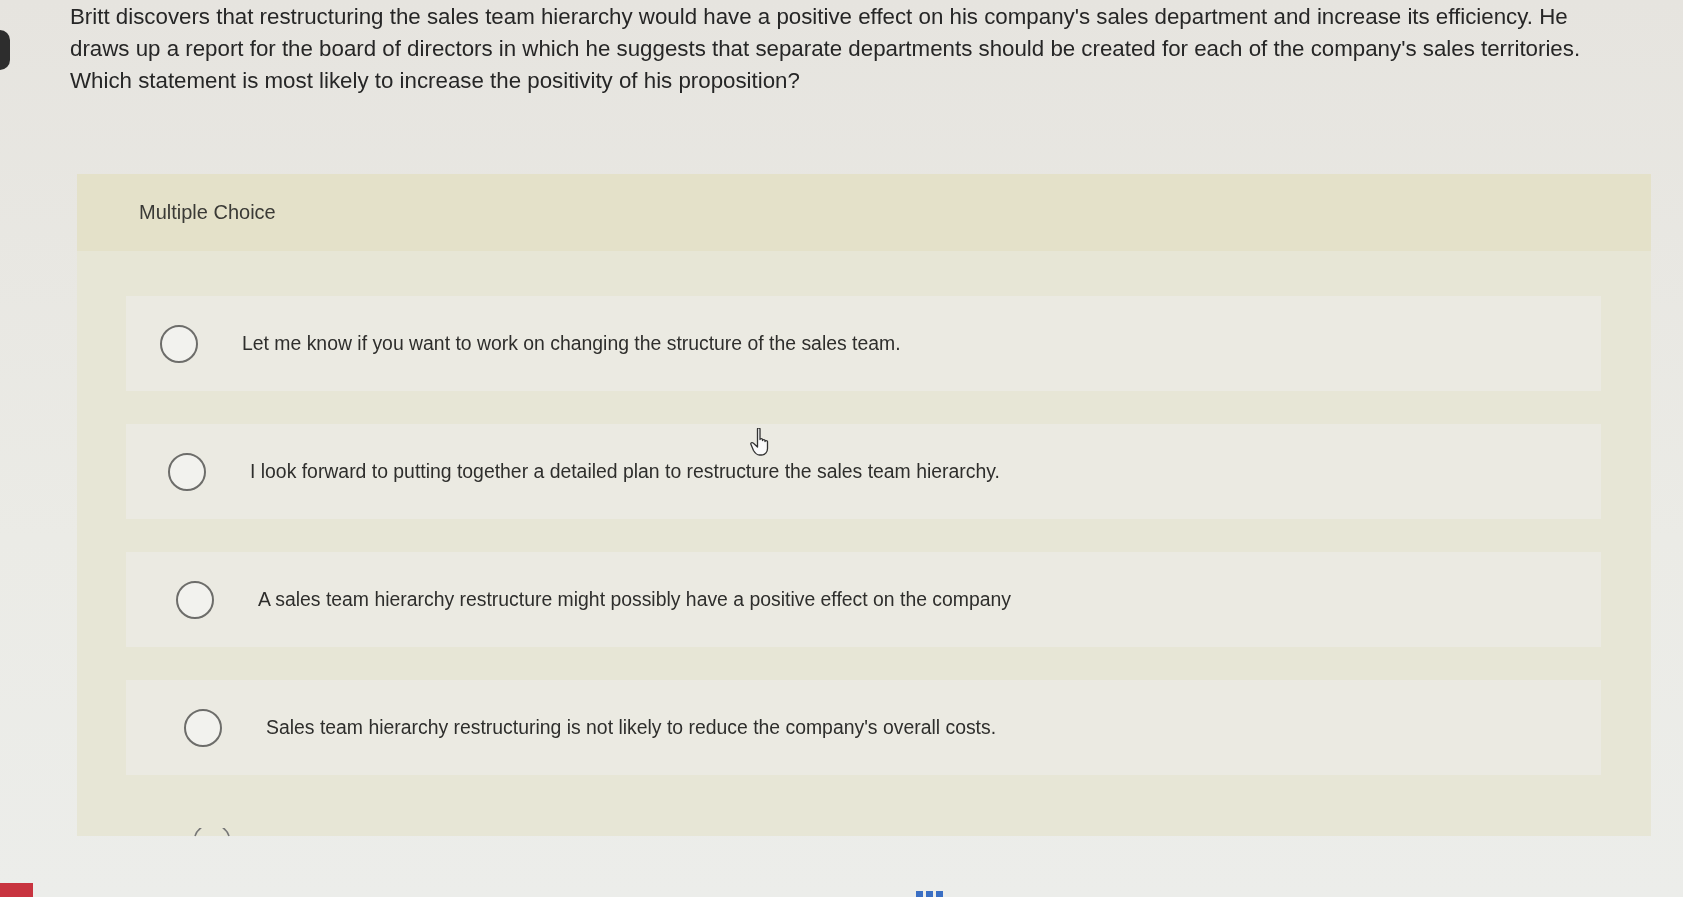 The image size is (1683, 897). What do you see at coordinates (930, 894) in the screenshot?
I see `dots-icon` at bounding box center [930, 894].